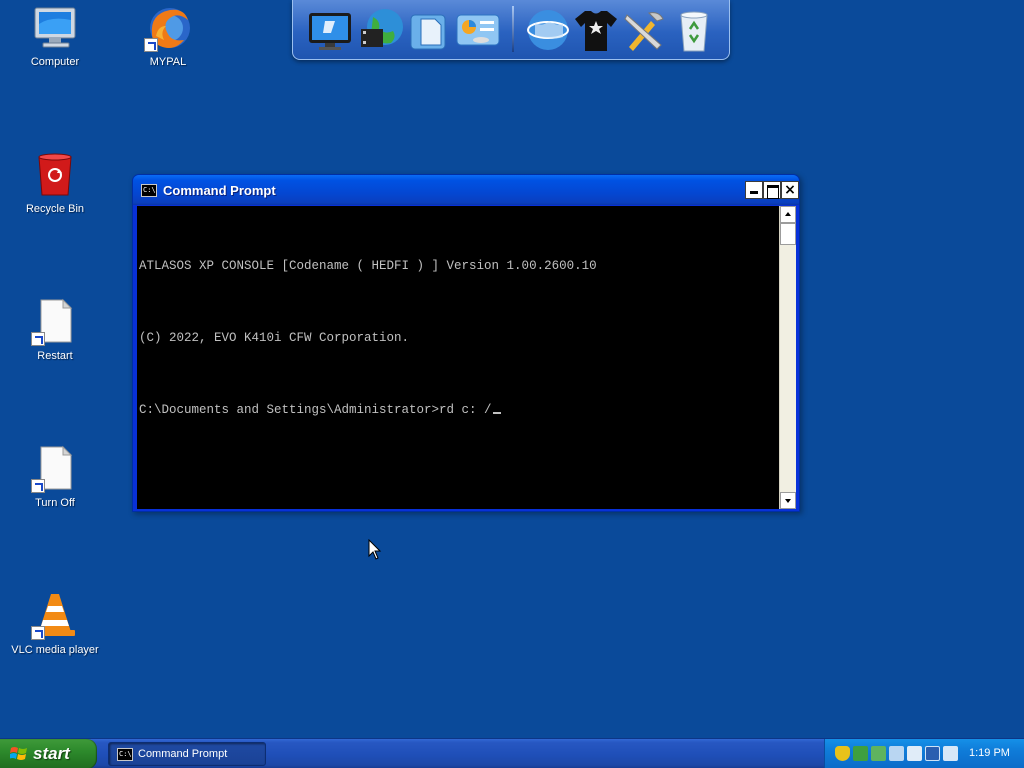 Image resolution: width=1024 pixels, height=768 pixels. I want to click on desktop-icon-computer: Computer, so click(55, 36).